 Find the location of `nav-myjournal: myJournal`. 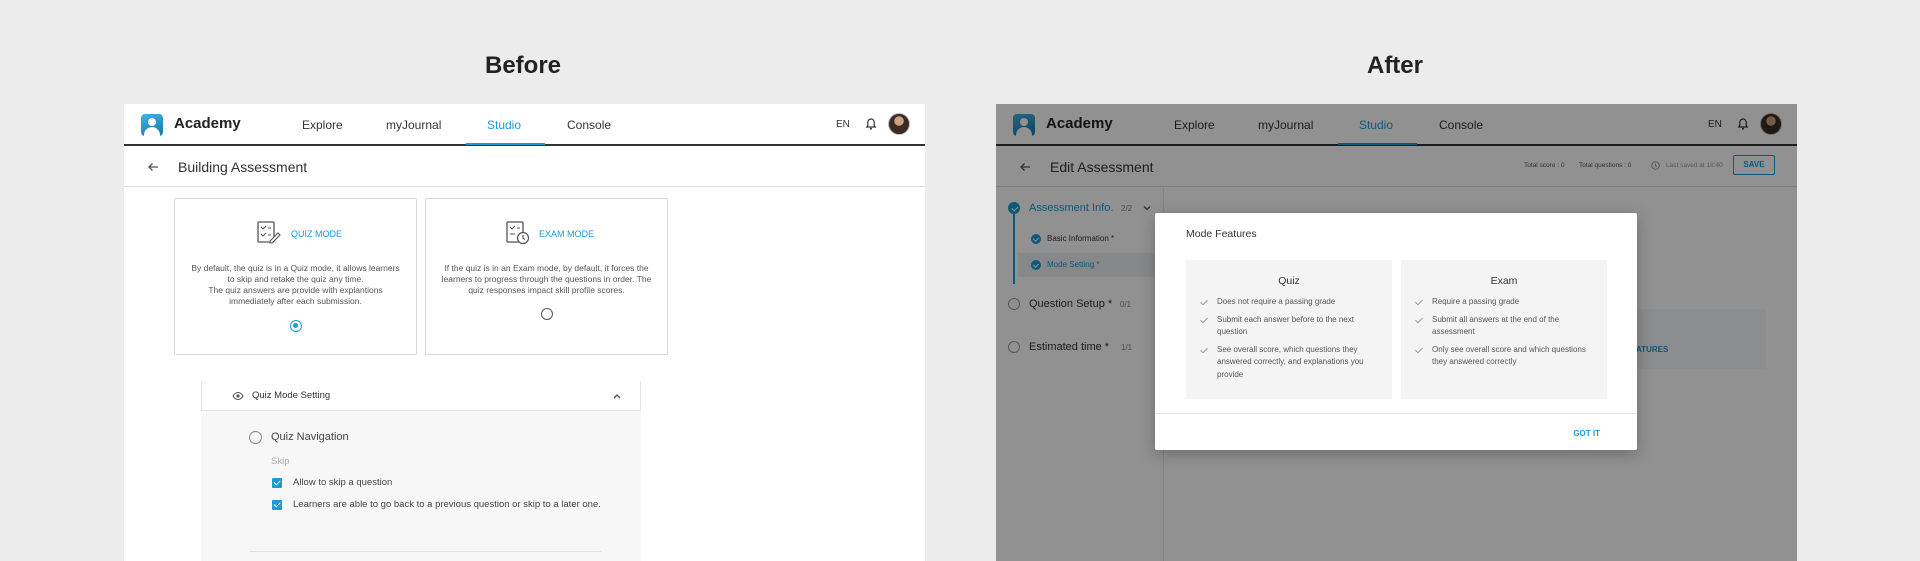

nav-myjournal: myJournal is located at coordinates (413, 125).